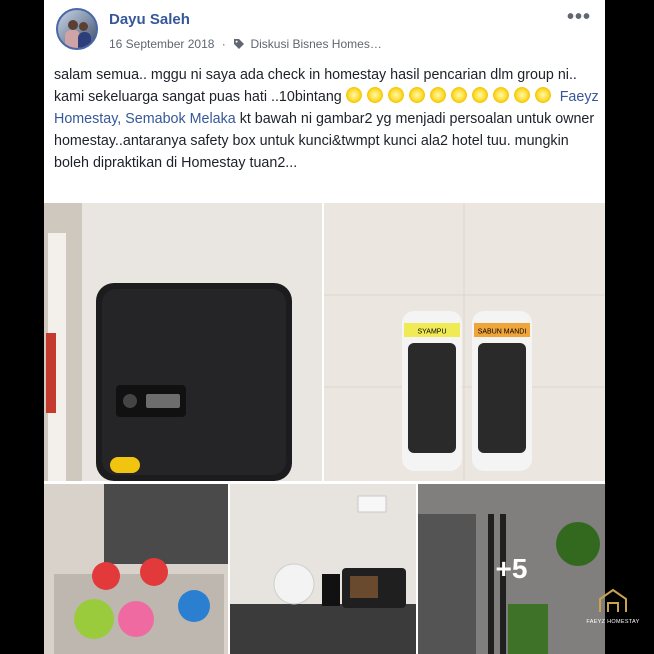 The image size is (654, 654). I want to click on soap-label: SABUN MANDI, so click(502, 332).